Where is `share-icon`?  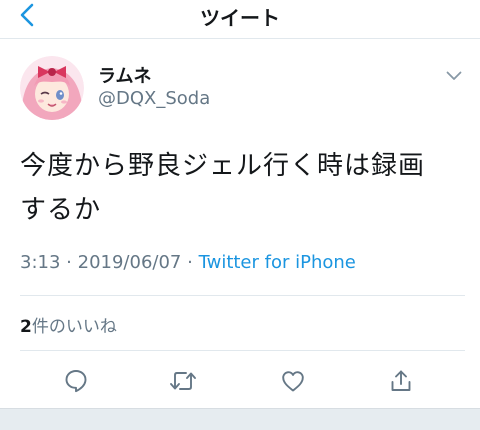
share-icon is located at coordinates (401, 380).